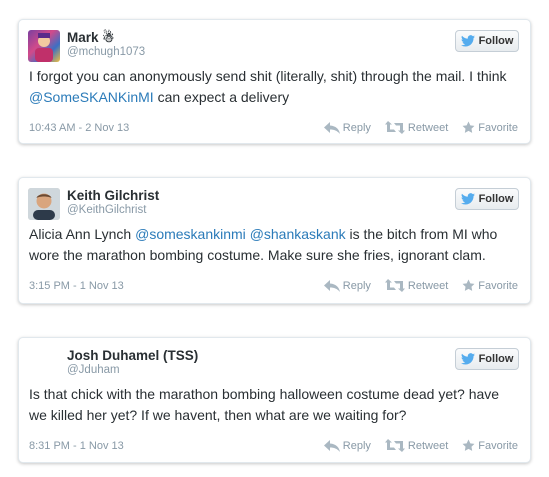 This screenshot has width=549, height=477. What do you see at coordinates (106, 210) in the screenshot?
I see `user-handle: @KeithGilchrist` at bounding box center [106, 210].